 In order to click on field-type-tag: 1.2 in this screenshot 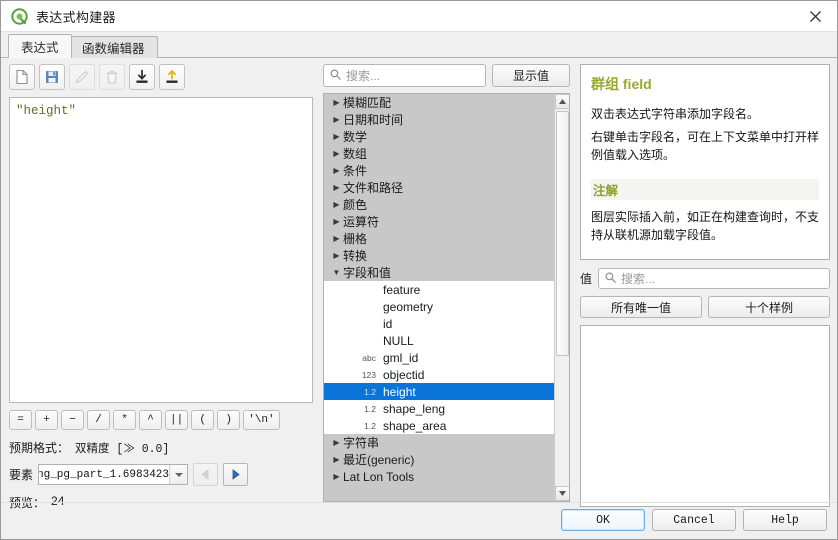, I will do `click(370, 425)`.